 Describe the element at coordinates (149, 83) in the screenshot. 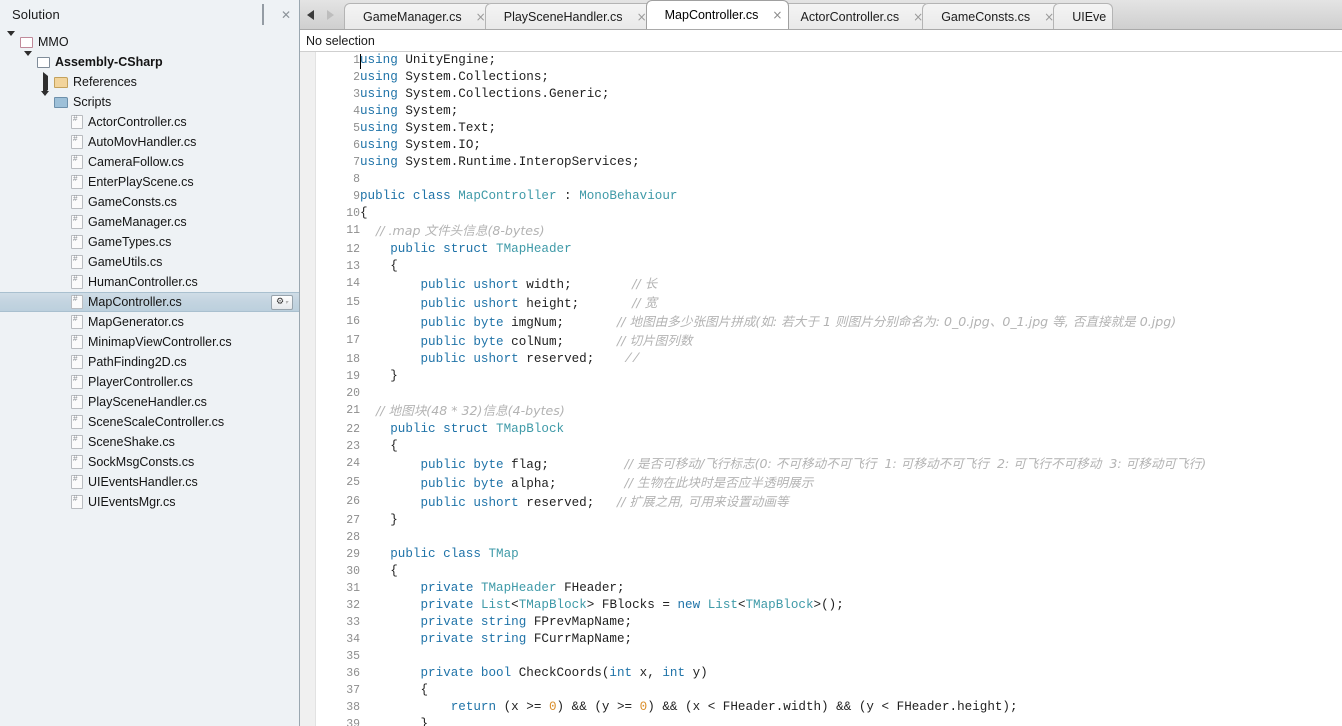

I see `tree-item-references: References` at that location.